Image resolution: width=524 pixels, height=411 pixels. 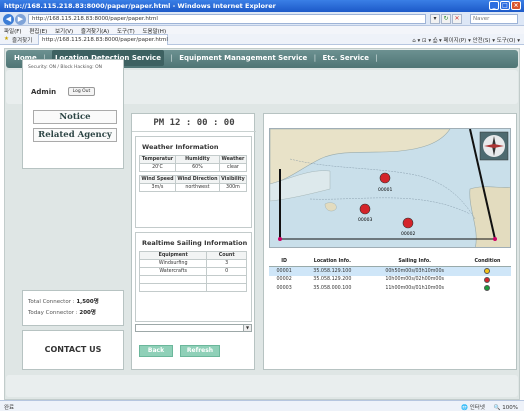 I want to click on weather-header: Visibility, so click(x=233, y=179).